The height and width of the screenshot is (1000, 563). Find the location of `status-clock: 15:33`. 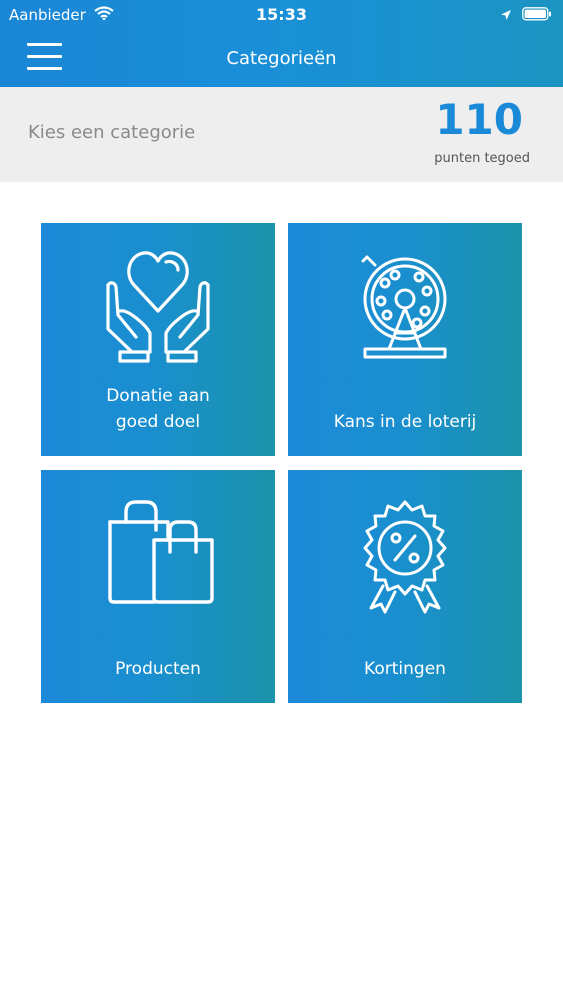

status-clock: 15:33 is located at coordinates (281, 14).